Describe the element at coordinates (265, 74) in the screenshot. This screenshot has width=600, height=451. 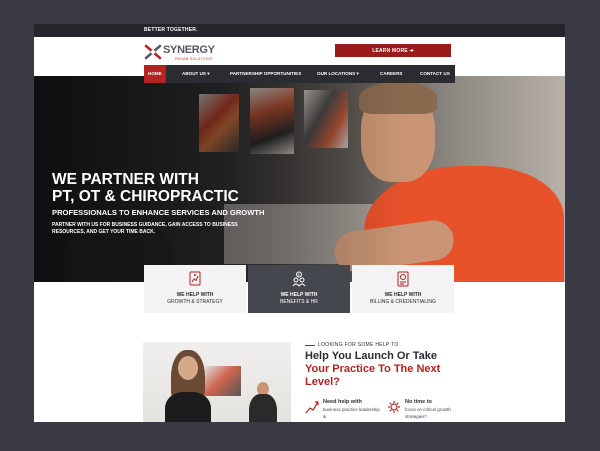
I see `nav-partnership-opportunities: PARTNERSHIP OPPORTUNITIES` at that location.